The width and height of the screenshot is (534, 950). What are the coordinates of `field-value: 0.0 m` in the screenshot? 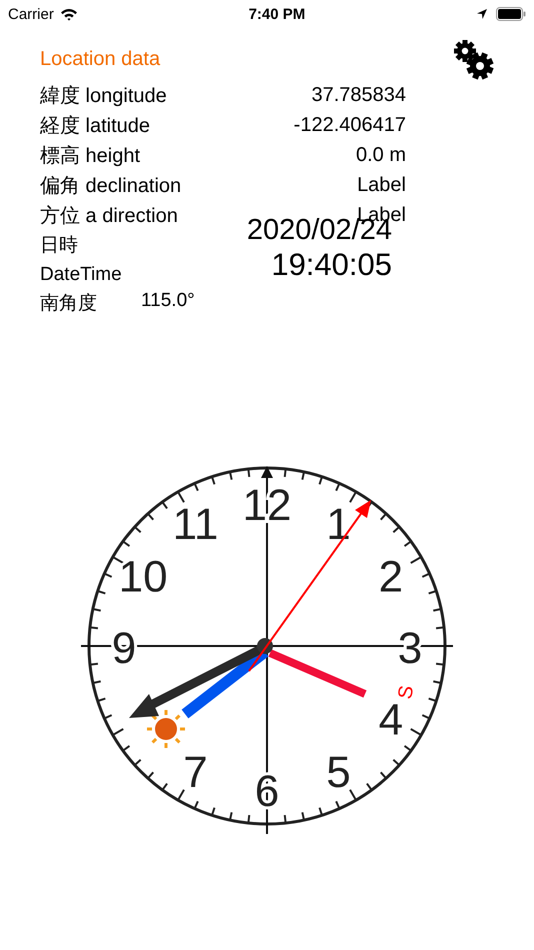 It's located at (381, 155).